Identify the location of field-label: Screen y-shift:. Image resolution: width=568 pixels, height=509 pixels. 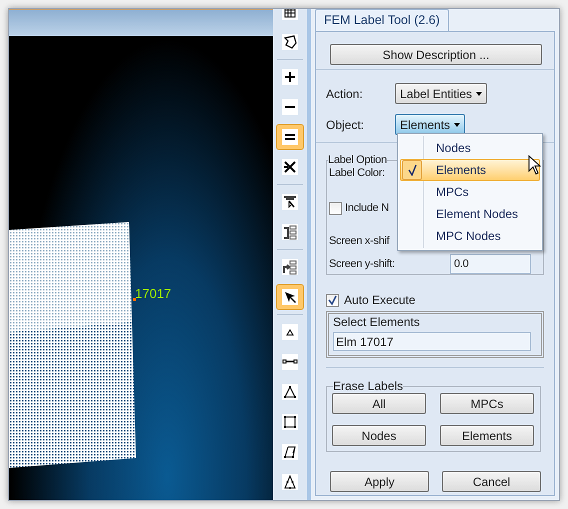
(362, 264).